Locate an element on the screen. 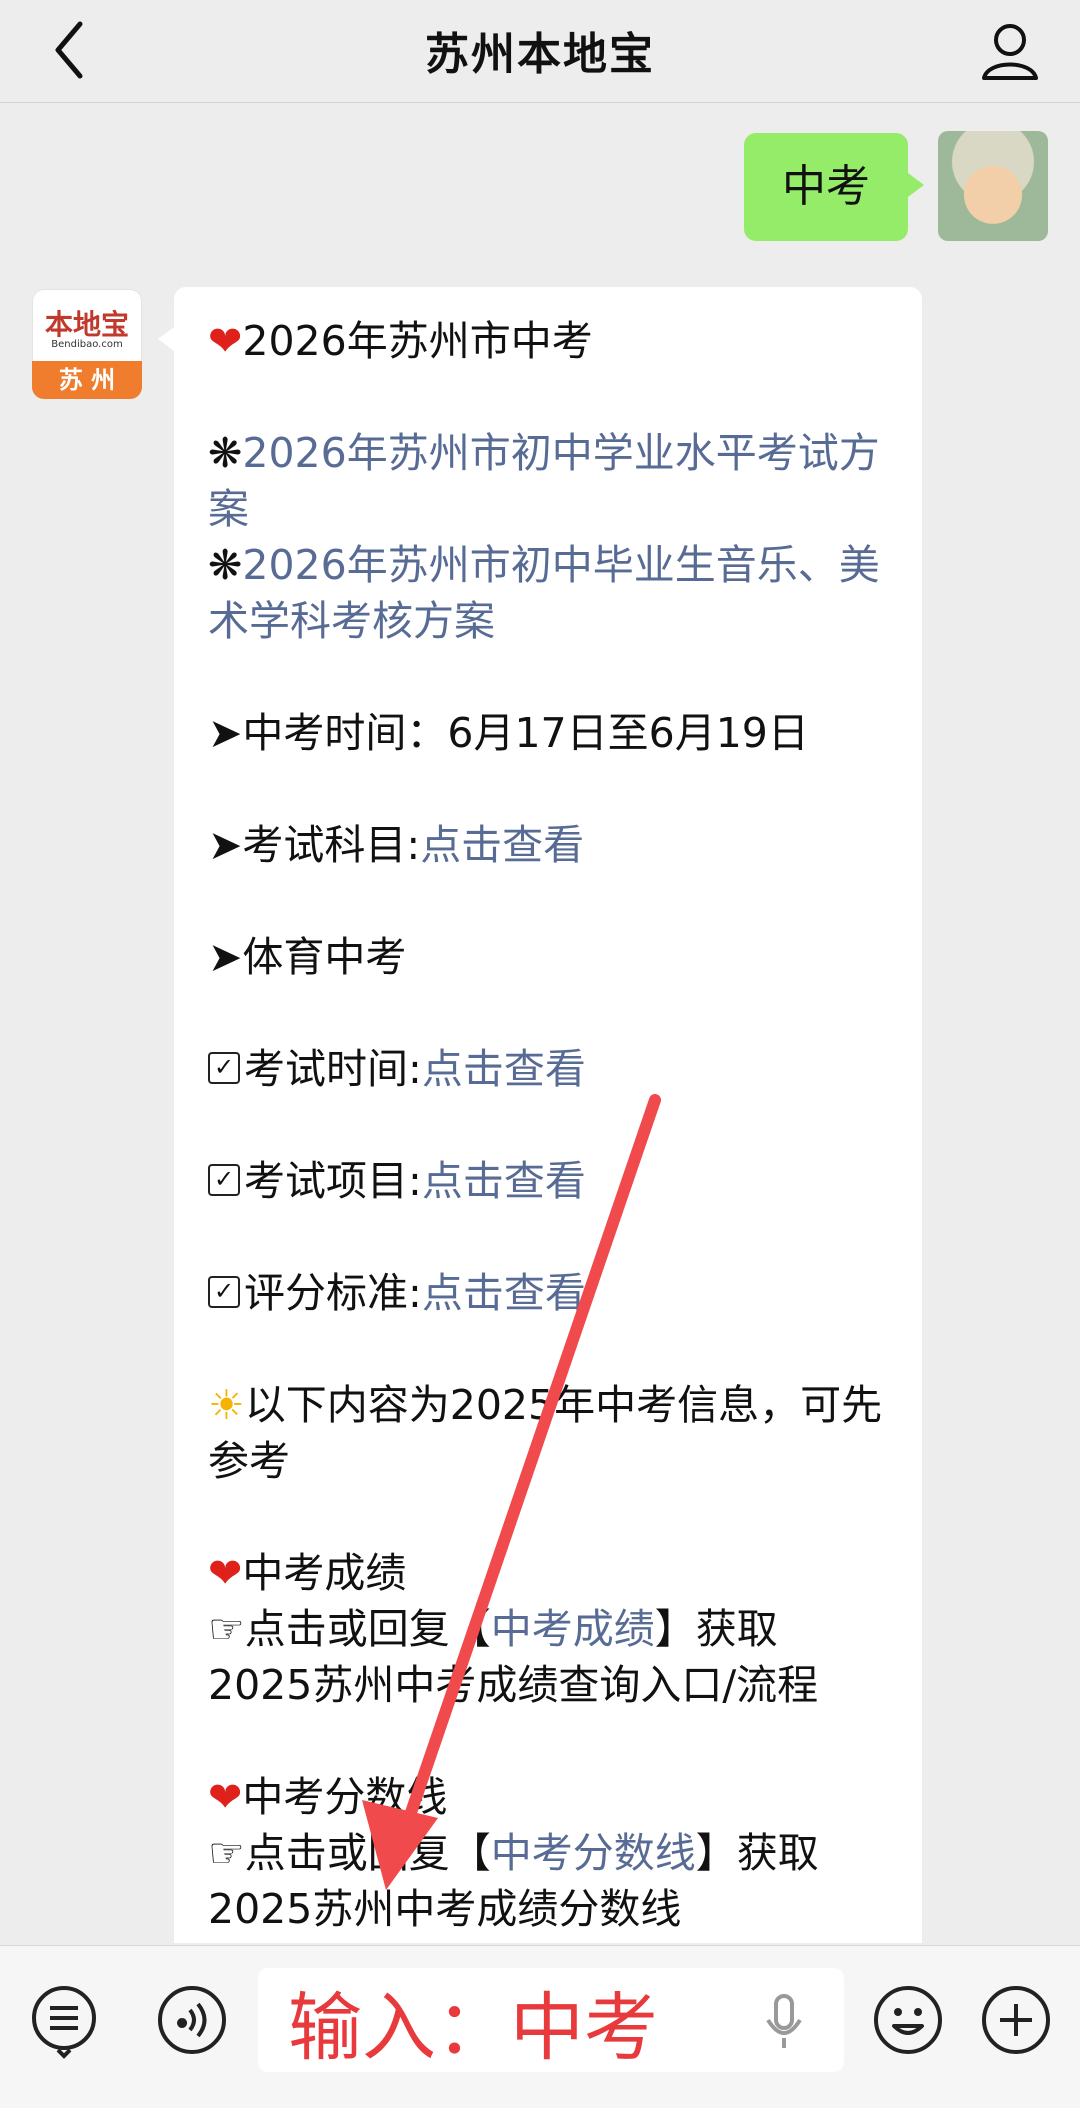 This screenshot has width=1080, height=2108. profile-icon is located at coordinates (1010, 52).